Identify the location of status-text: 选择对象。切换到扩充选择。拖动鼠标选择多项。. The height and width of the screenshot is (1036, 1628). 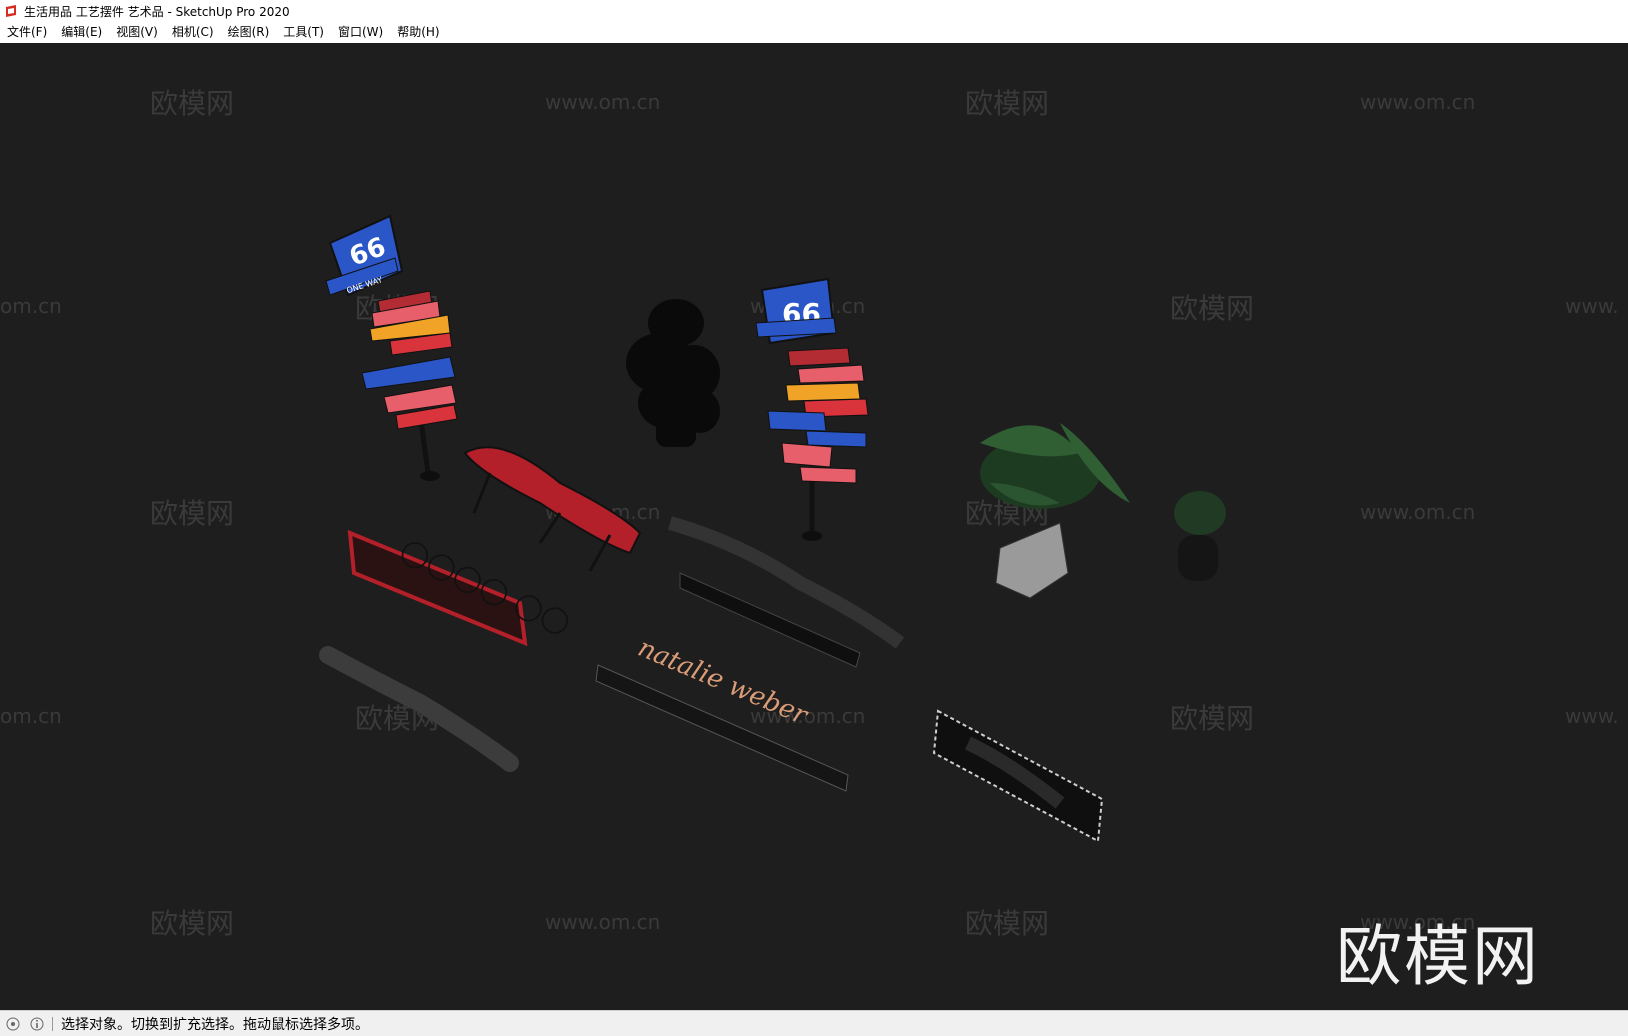
(215, 1024).